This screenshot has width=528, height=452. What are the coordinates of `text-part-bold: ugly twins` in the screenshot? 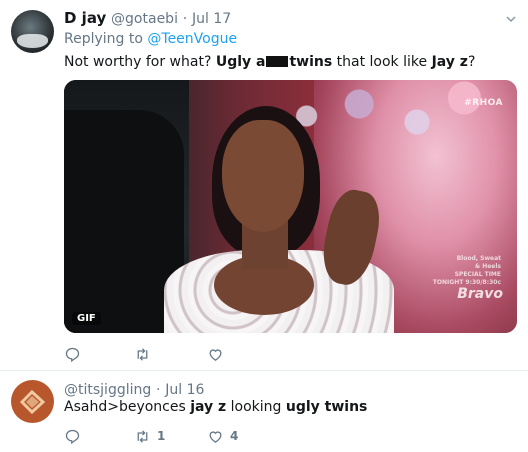 It's located at (326, 407).